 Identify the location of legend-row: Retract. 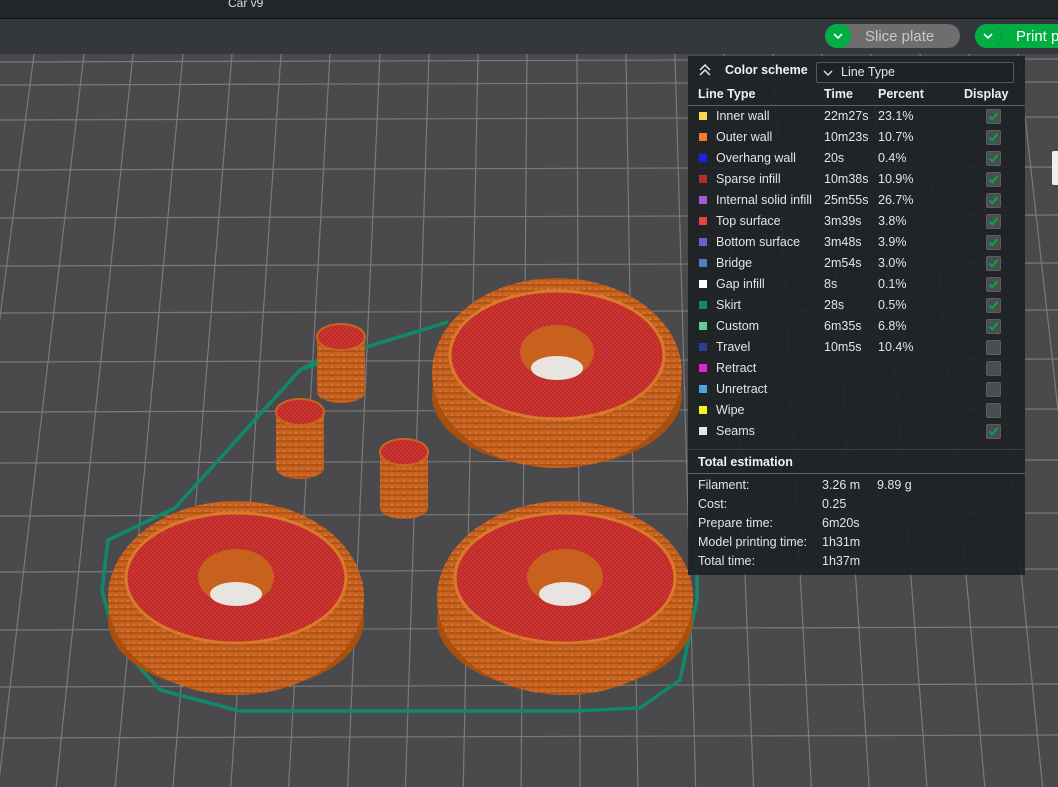
(856, 369).